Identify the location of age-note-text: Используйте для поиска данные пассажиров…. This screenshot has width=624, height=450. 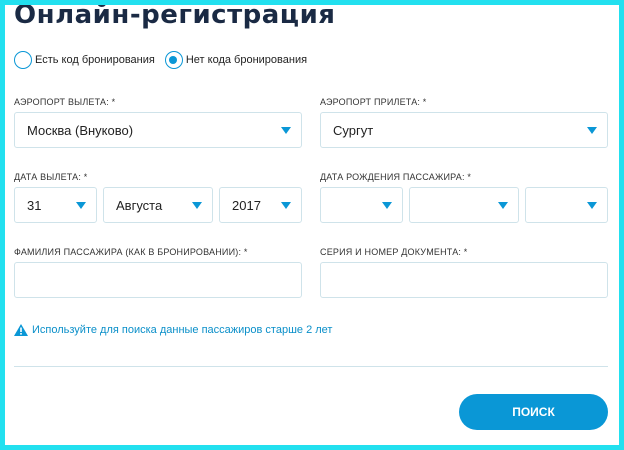
(182, 330).